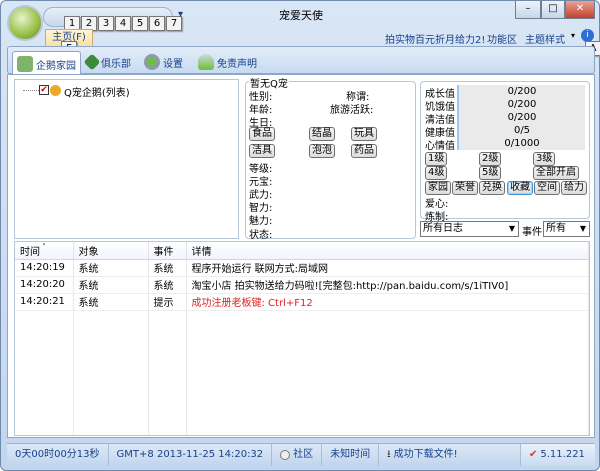 This screenshot has height=471, width=600. What do you see at coordinates (261, 235) in the screenshot?
I see `status-label: 状态:` at bounding box center [261, 235].